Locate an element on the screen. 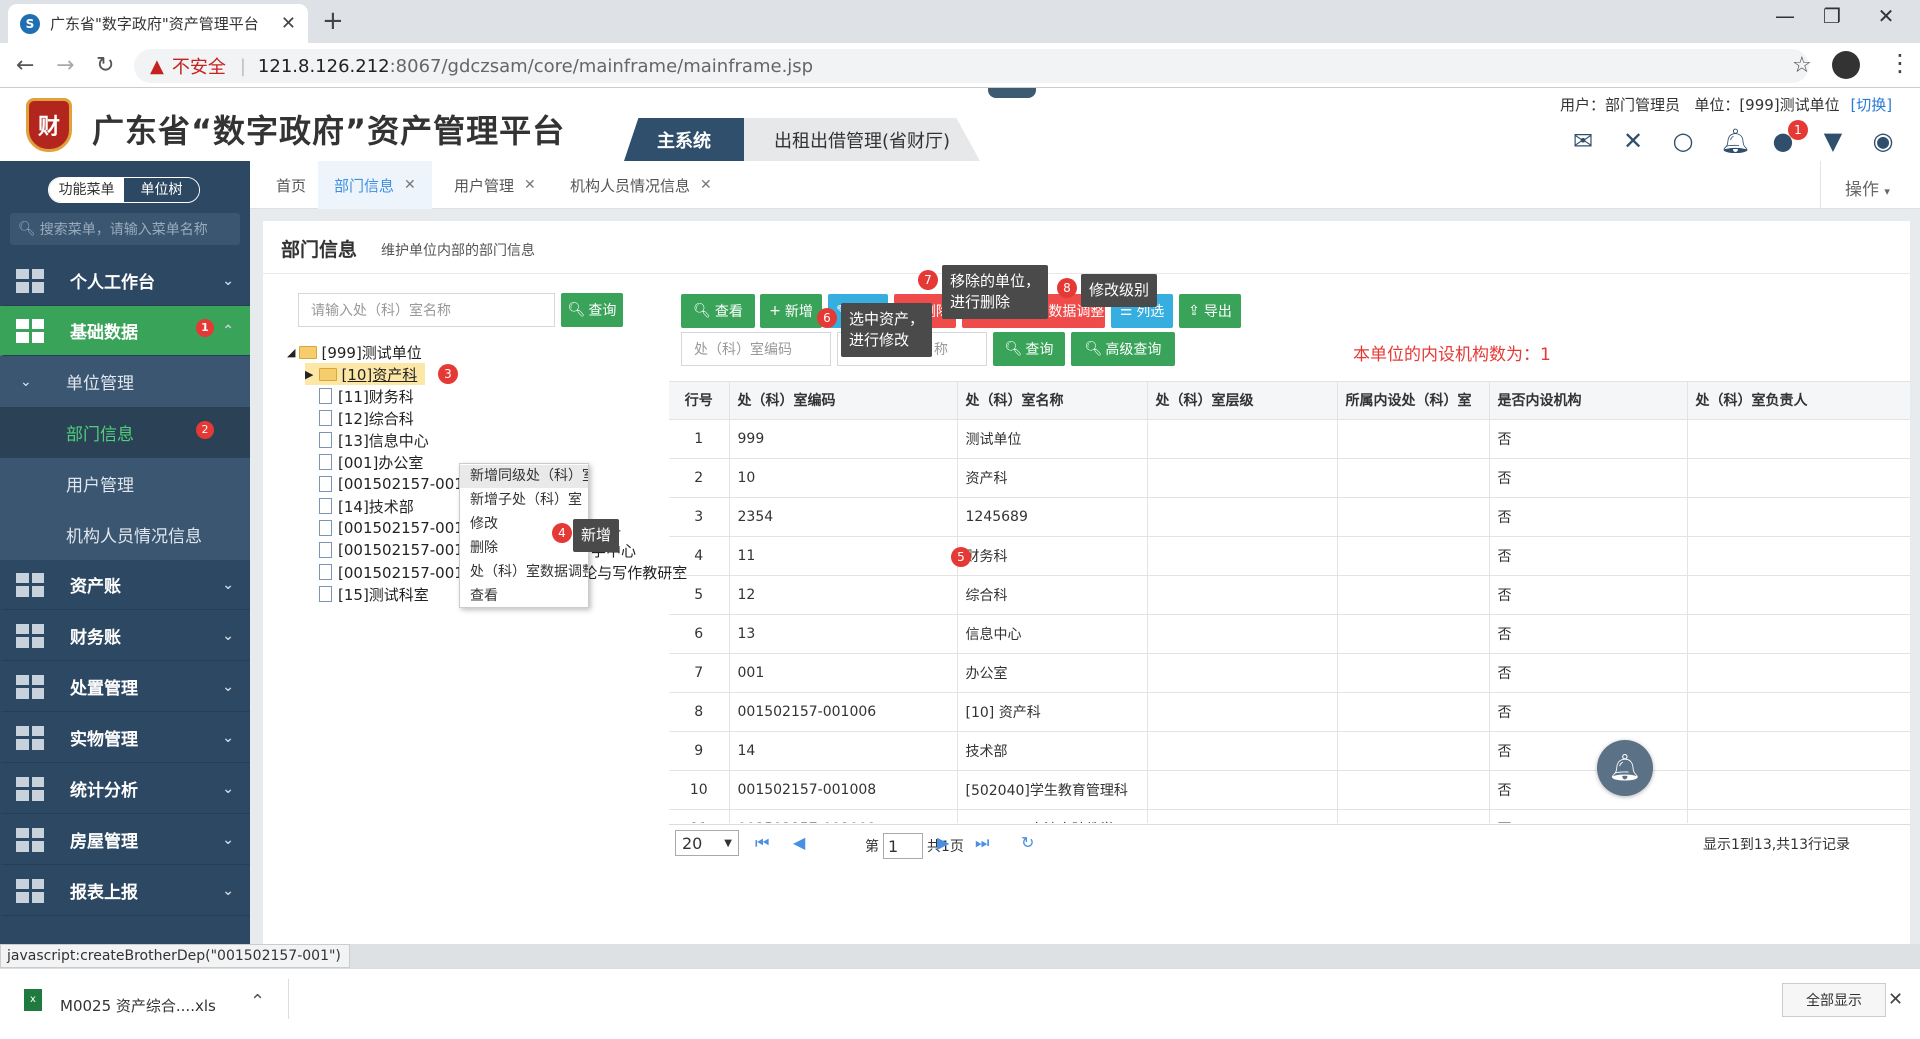  sidebar-item-finance-ledger: 财务账 ⌄ is located at coordinates (125, 636).